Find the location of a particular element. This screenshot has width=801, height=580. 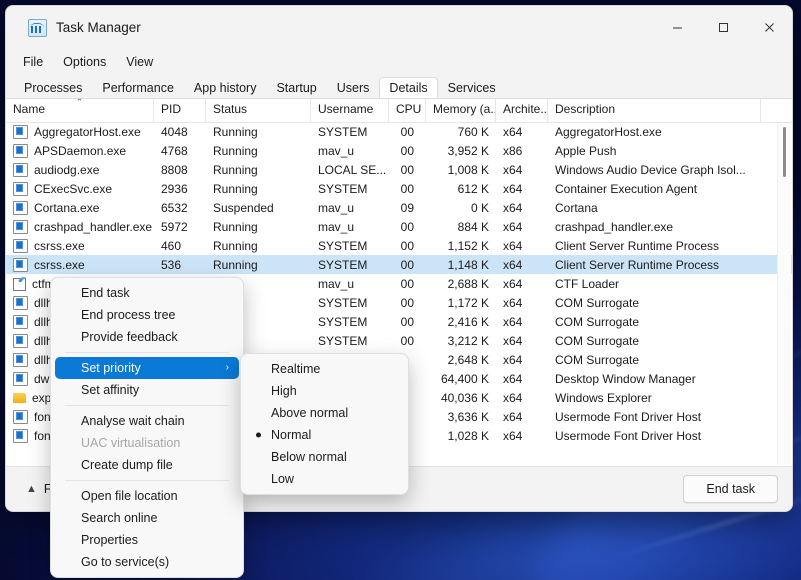

context-menu-item-label: Set priority is located at coordinates (111, 368).